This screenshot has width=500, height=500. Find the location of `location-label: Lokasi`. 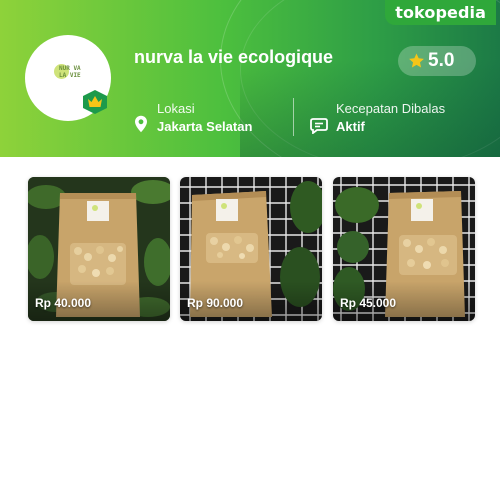

location-label: Lokasi is located at coordinates (176, 108).